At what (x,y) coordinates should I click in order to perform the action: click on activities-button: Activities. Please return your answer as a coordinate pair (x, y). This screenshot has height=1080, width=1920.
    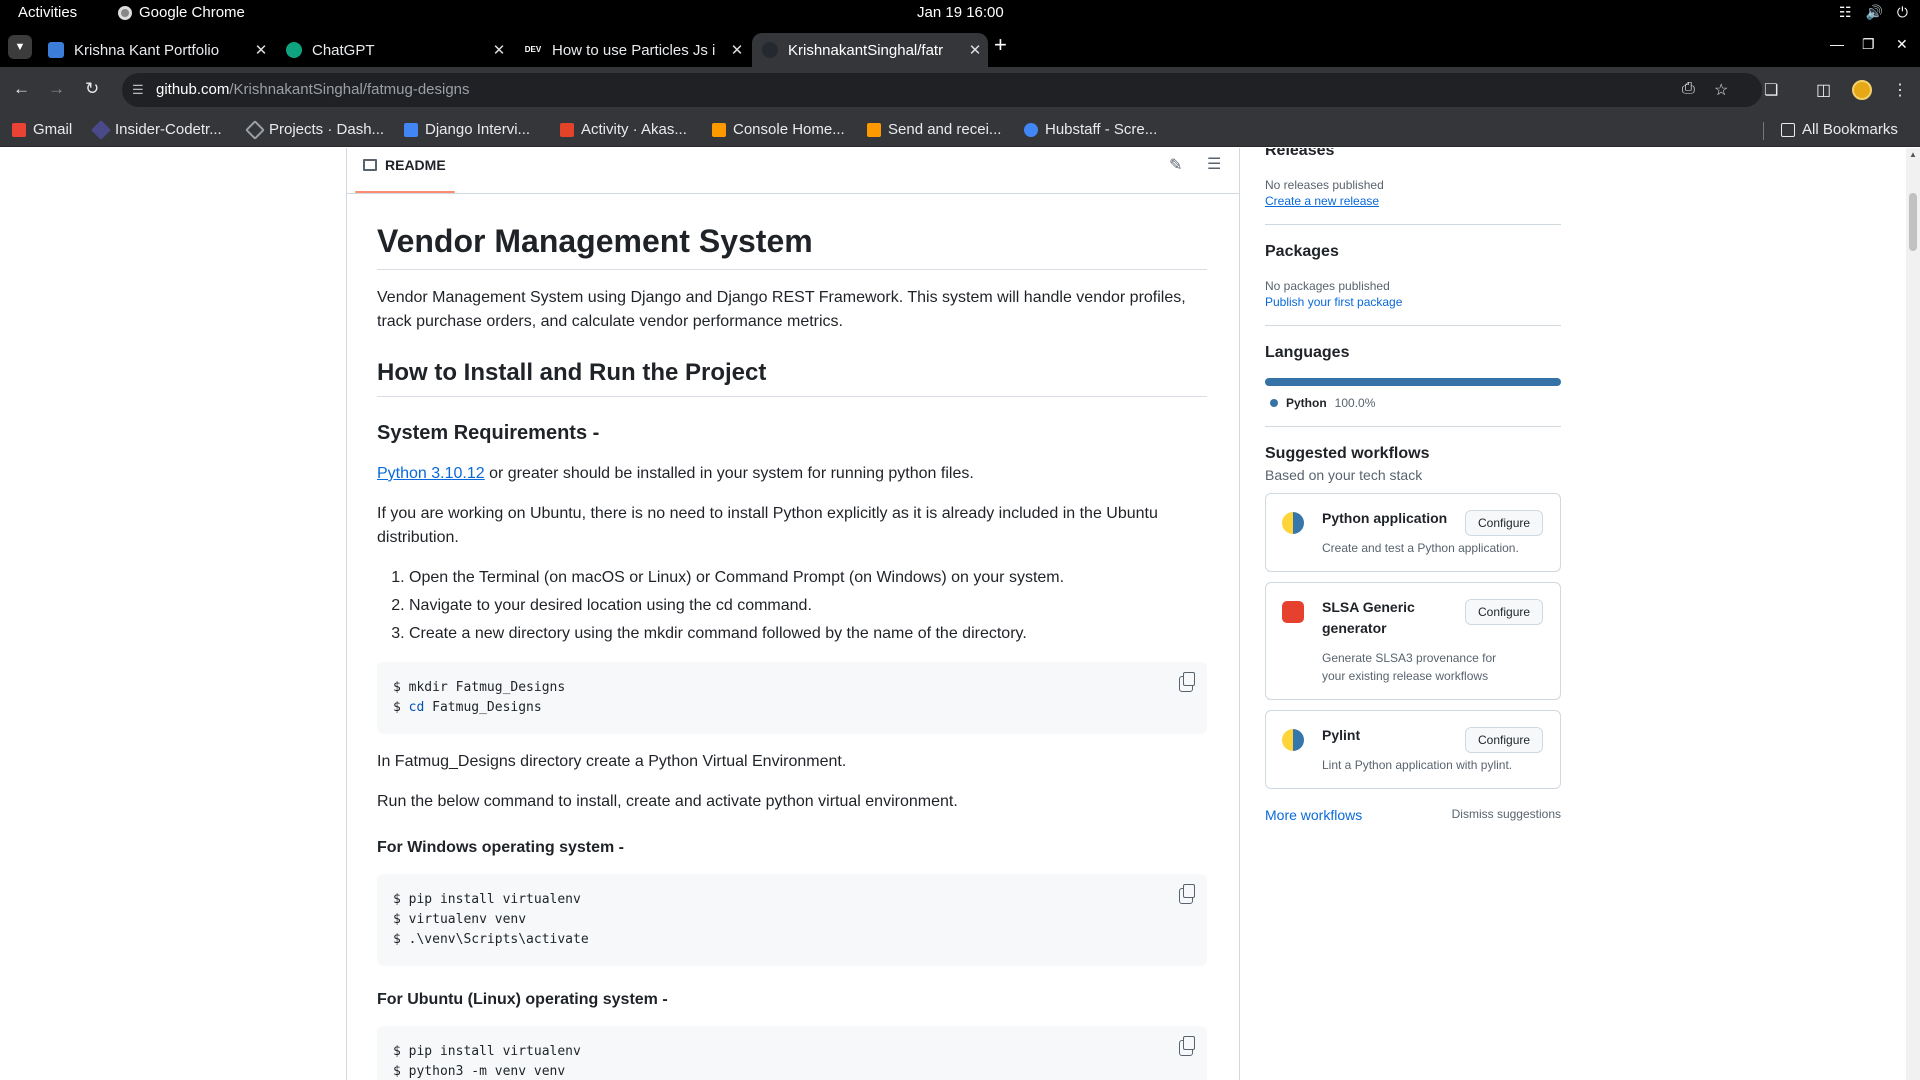
    Looking at the image, I should click on (47, 12).